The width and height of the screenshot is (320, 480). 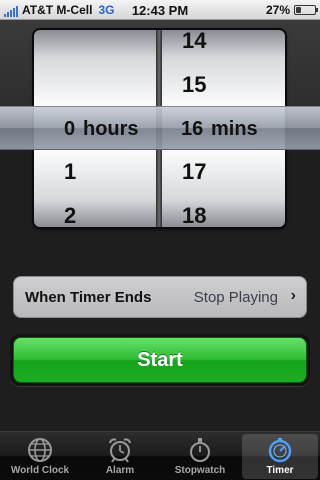 What do you see at coordinates (280, 470) in the screenshot?
I see `tab-label: Timer` at bounding box center [280, 470].